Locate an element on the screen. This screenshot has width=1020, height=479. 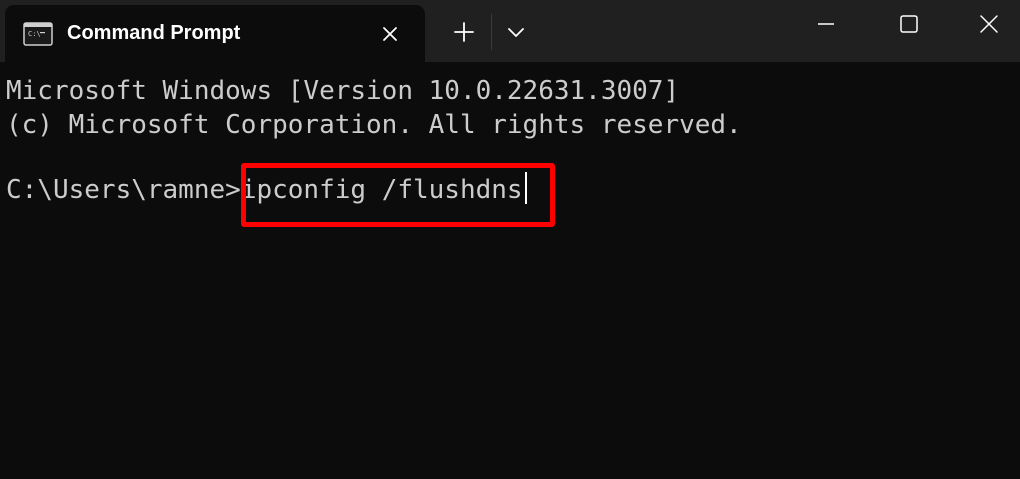
prompt-path: C:\Users\ramne> is located at coordinates (123, 190).